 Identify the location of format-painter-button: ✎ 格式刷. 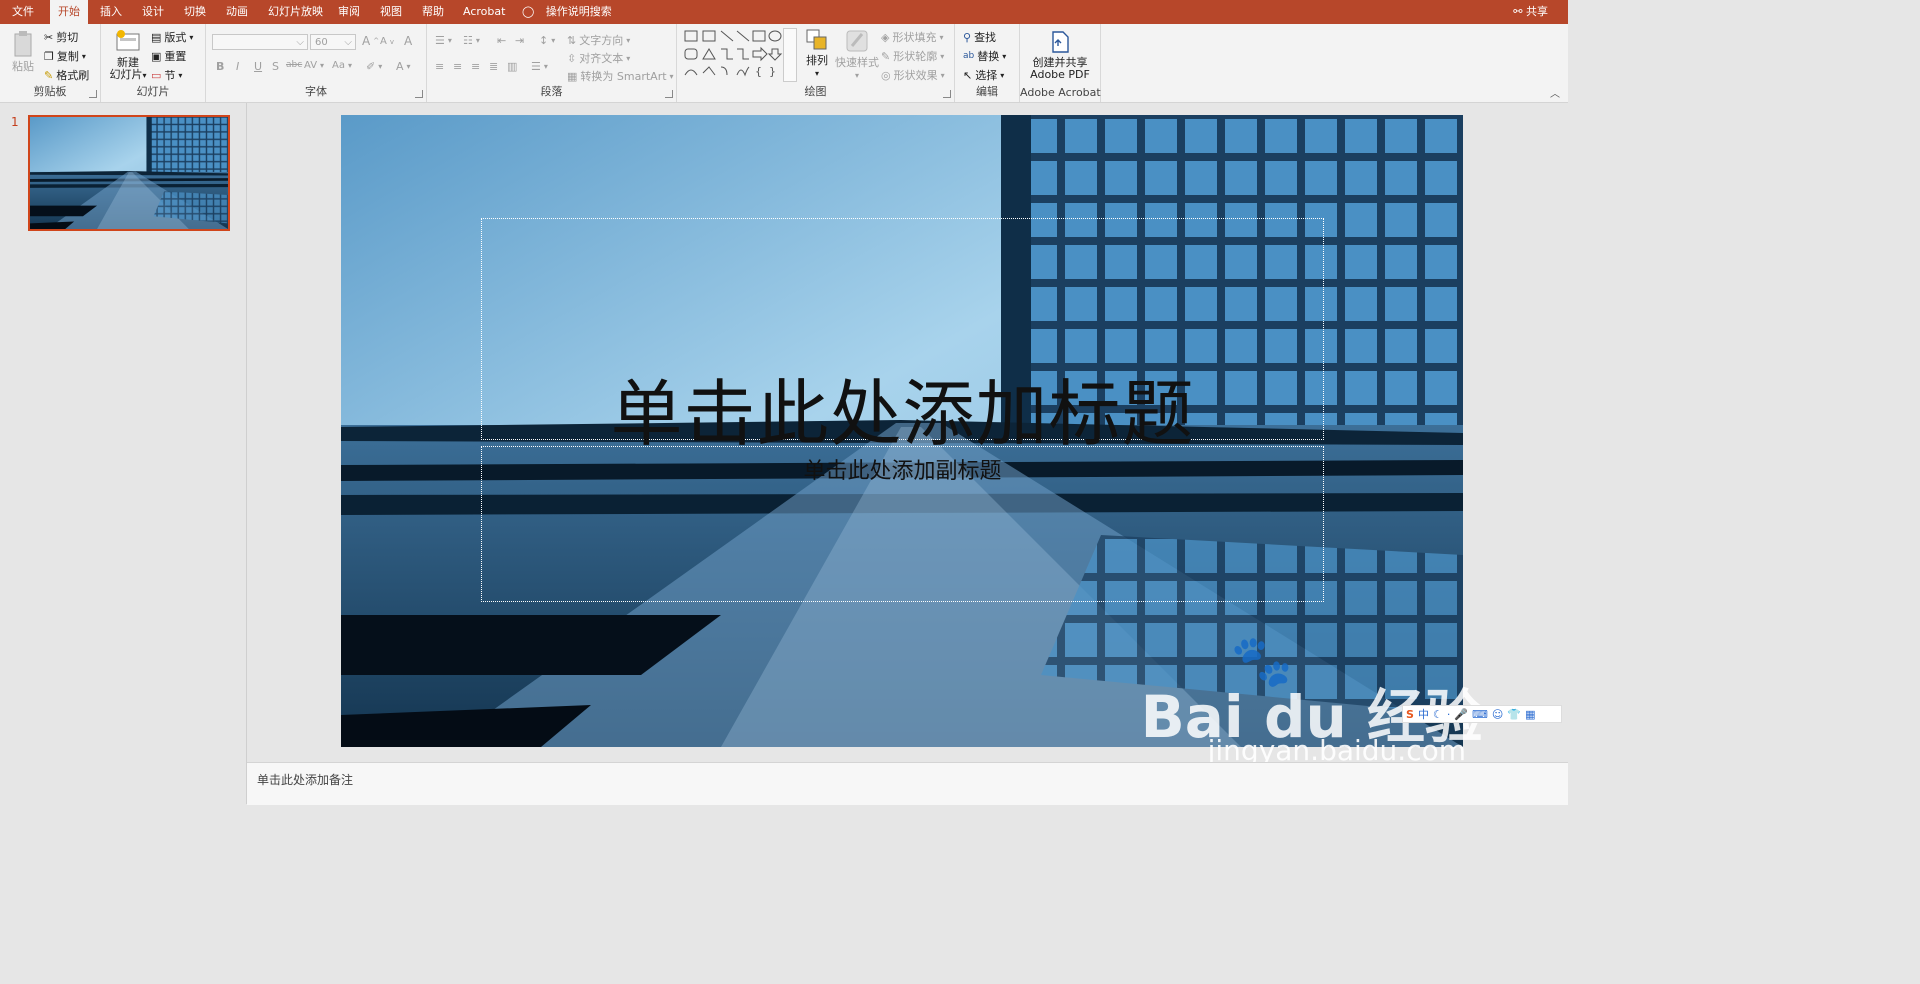
(66, 75).